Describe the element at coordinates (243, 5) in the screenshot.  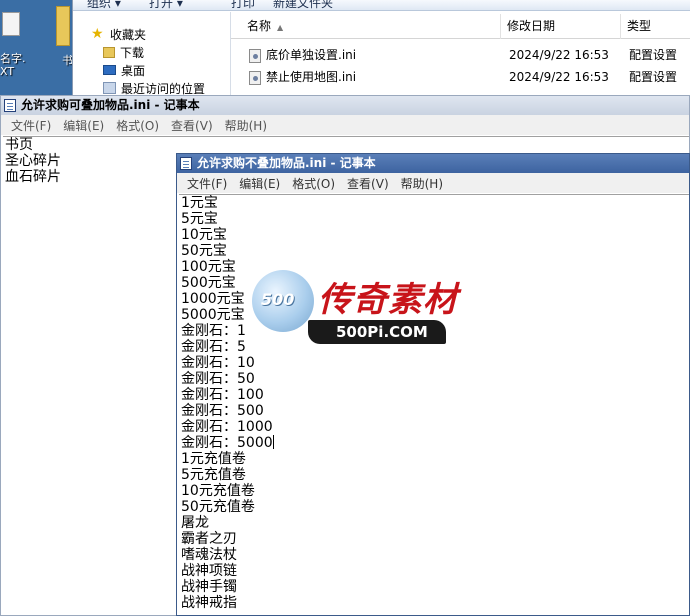
I see `print-button: 打印` at that location.